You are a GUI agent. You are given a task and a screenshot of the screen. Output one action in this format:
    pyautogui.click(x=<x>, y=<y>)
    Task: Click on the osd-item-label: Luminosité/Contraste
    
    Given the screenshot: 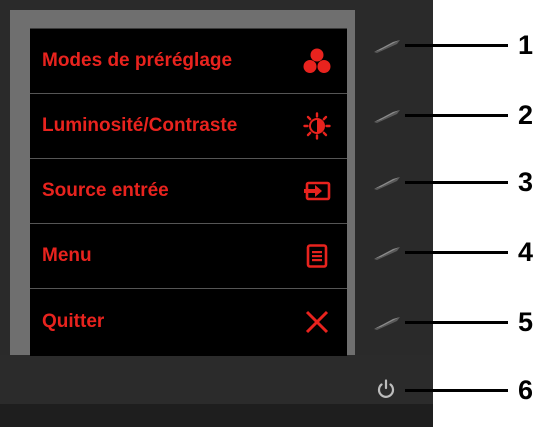 What is the action you would take?
    pyautogui.click(x=140, y=125)
    